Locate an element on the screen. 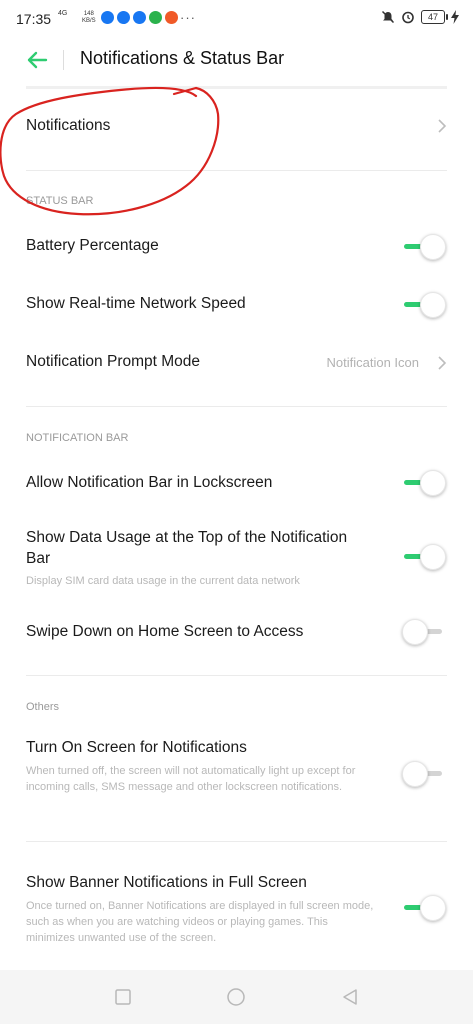  allow-lockscreen-toggle is located at coordinates (425, 483).